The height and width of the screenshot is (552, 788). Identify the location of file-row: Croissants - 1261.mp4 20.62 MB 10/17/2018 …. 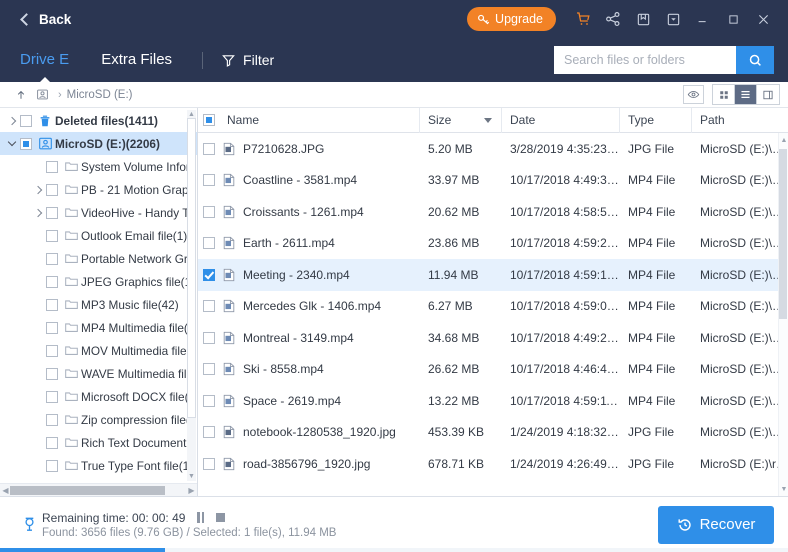
(493, 212).